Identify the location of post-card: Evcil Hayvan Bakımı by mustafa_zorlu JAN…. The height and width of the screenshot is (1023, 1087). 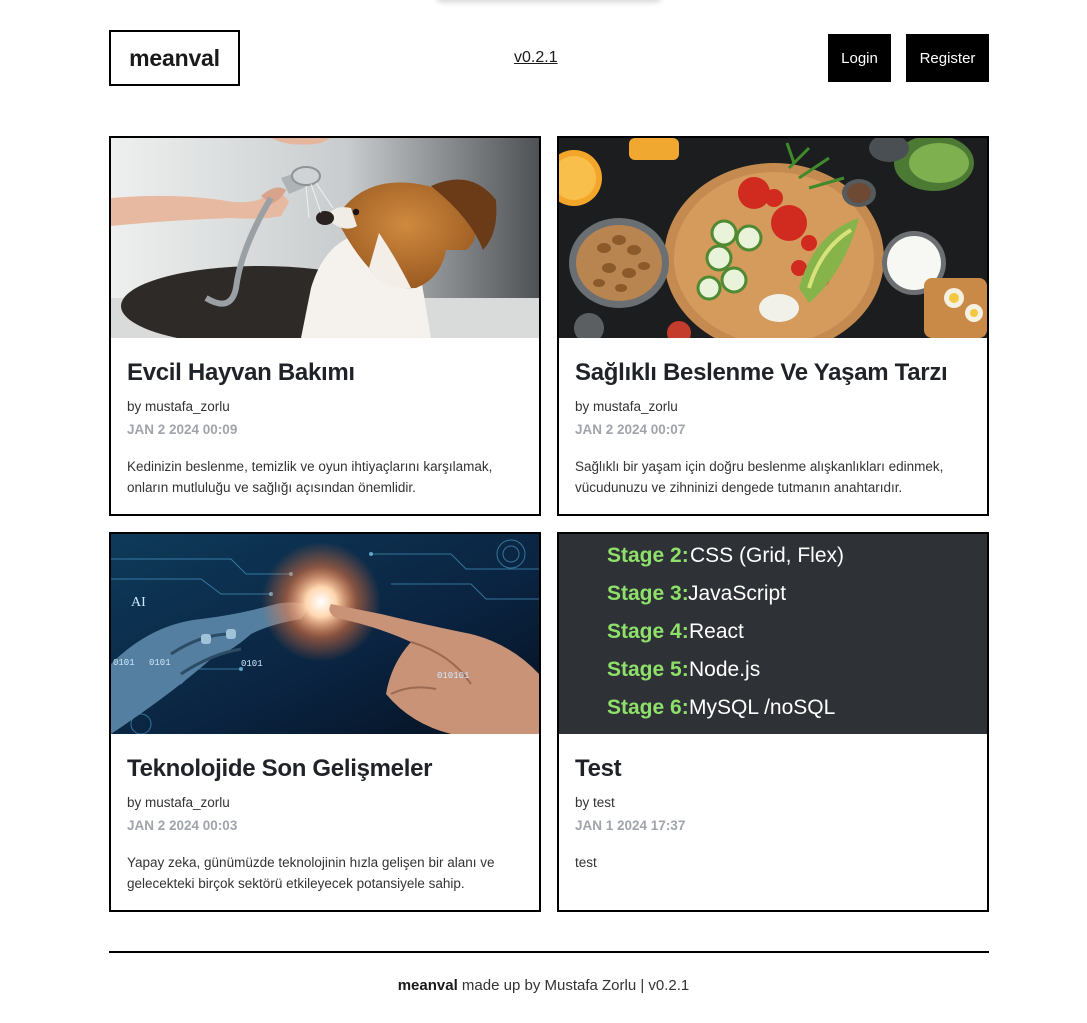
(325, 326).